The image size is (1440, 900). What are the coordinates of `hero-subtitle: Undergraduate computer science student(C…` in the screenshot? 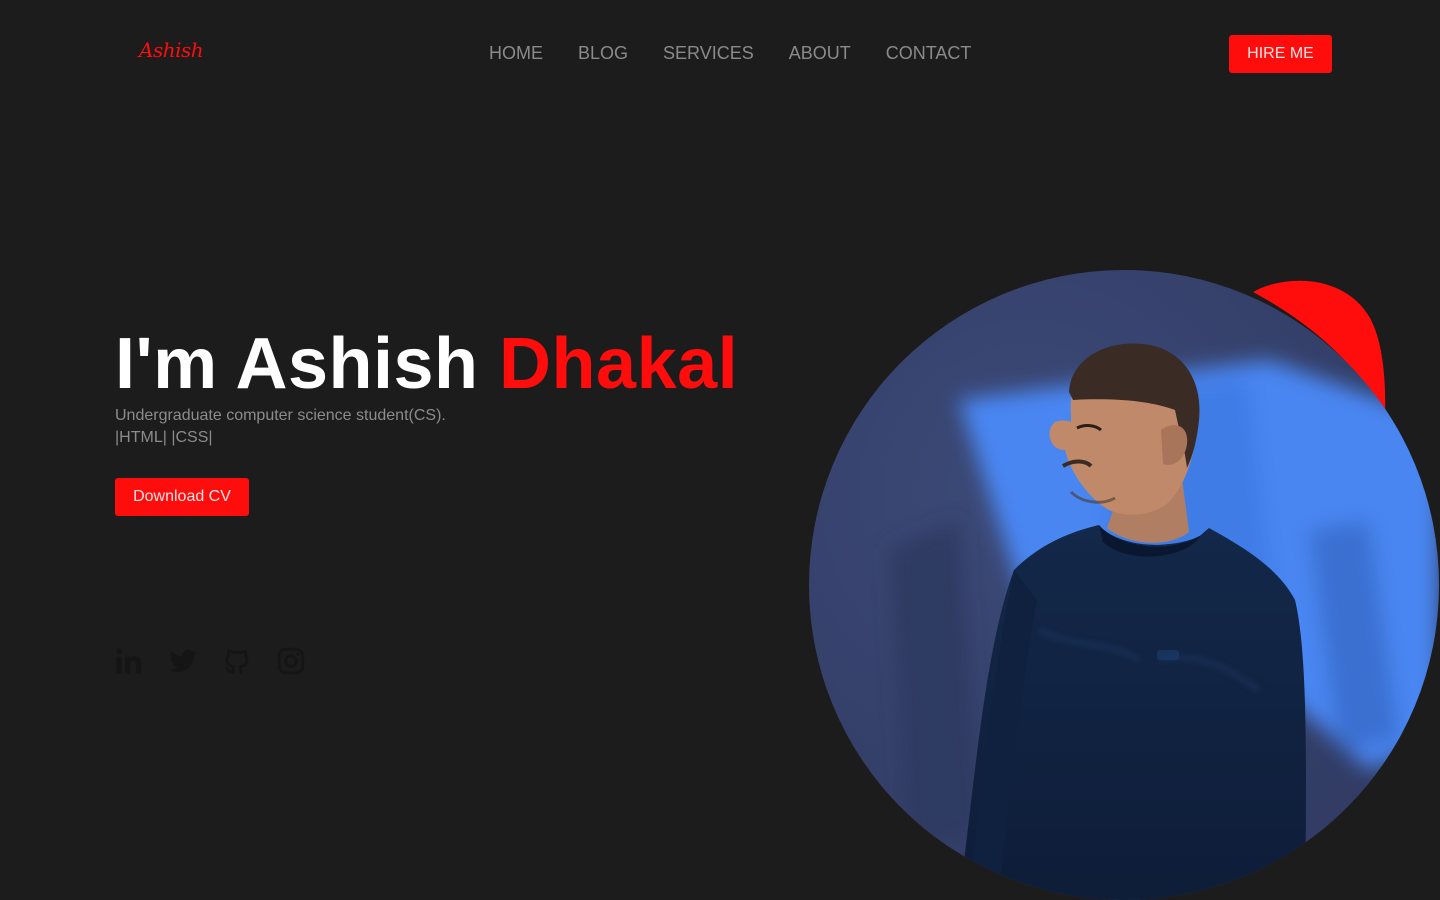 It's located at (280, 427).